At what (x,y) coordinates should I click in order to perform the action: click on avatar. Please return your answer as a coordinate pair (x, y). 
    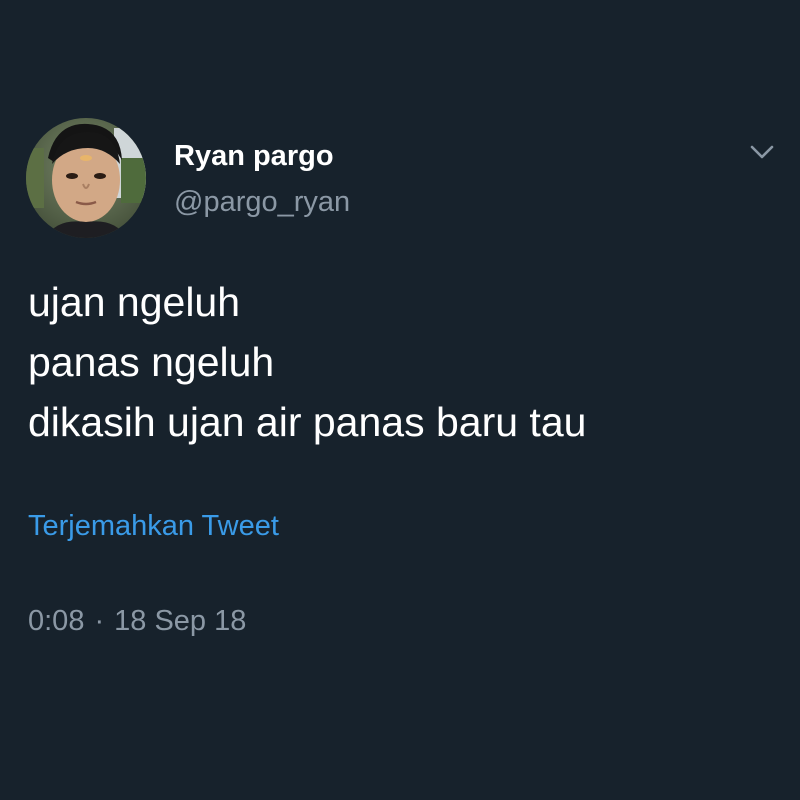
    Looking at the image, I should click on (86, 178).